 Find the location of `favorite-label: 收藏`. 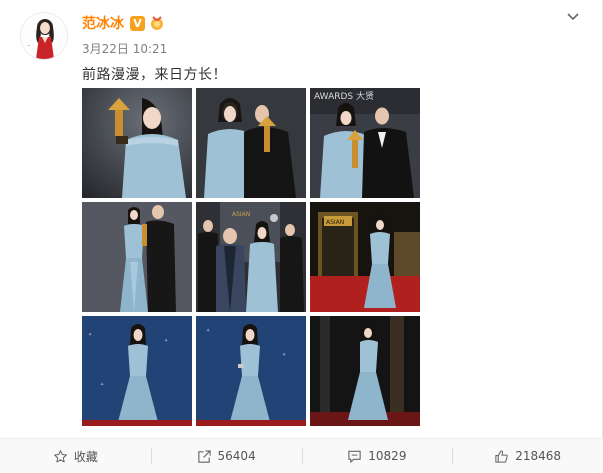

favorite-label: 收藏 is located at coordinates (85, 456).